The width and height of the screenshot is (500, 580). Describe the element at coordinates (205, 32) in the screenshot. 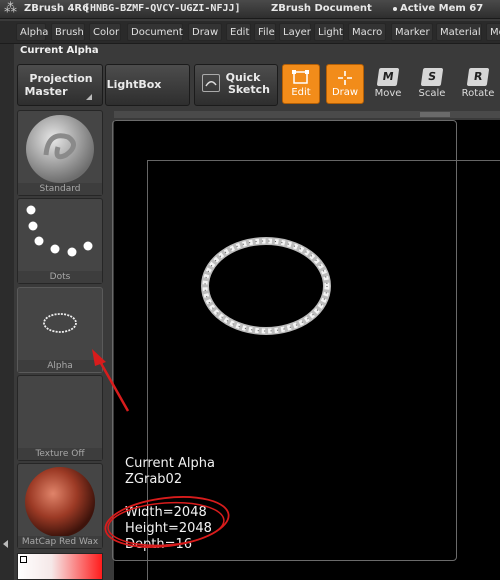

I see `menu-draw: Draw` at that location.